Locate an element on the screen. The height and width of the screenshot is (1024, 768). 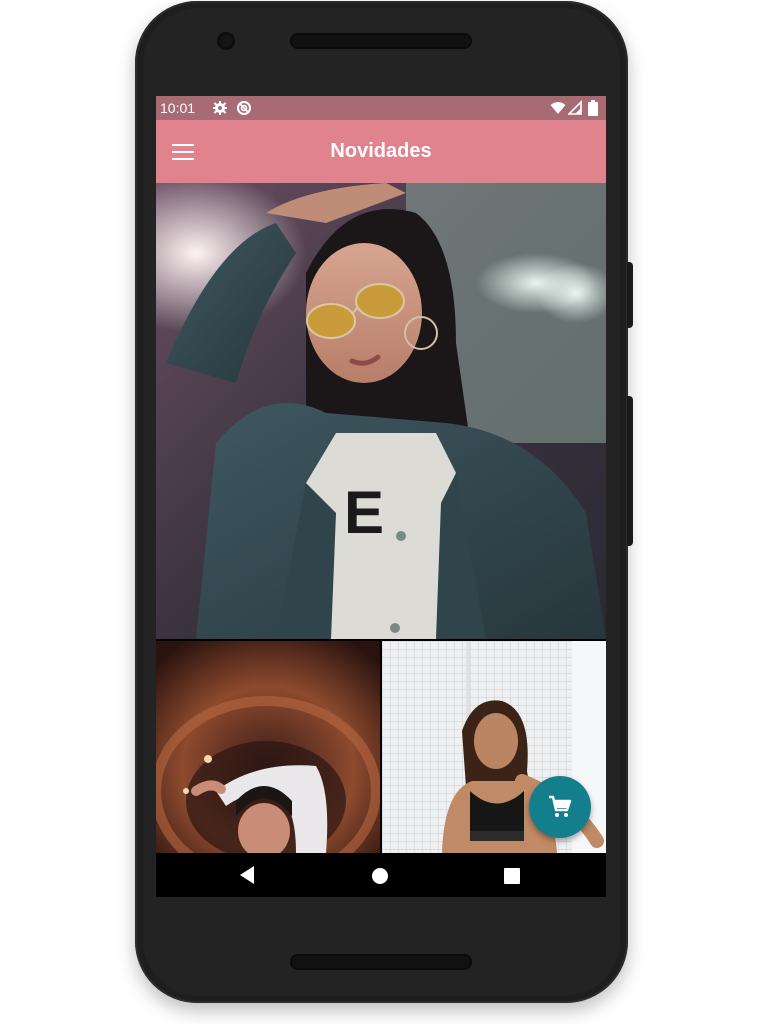
recents-icon is located at coordinates (512, 876).